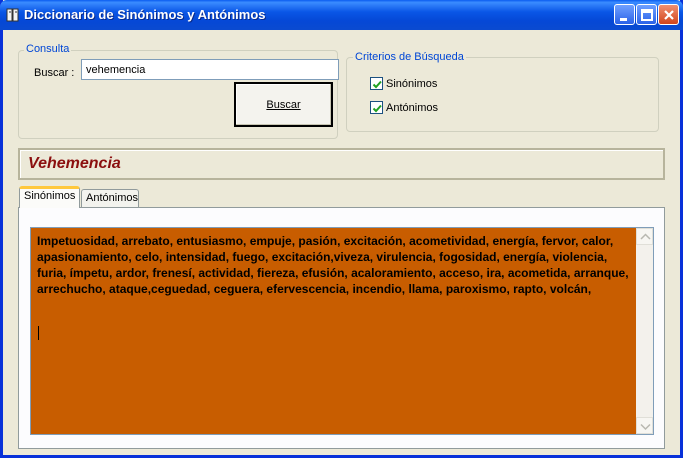  Describe the element at coordinates (646, 14) in the screenshot. I see `maximize-button` at that location.